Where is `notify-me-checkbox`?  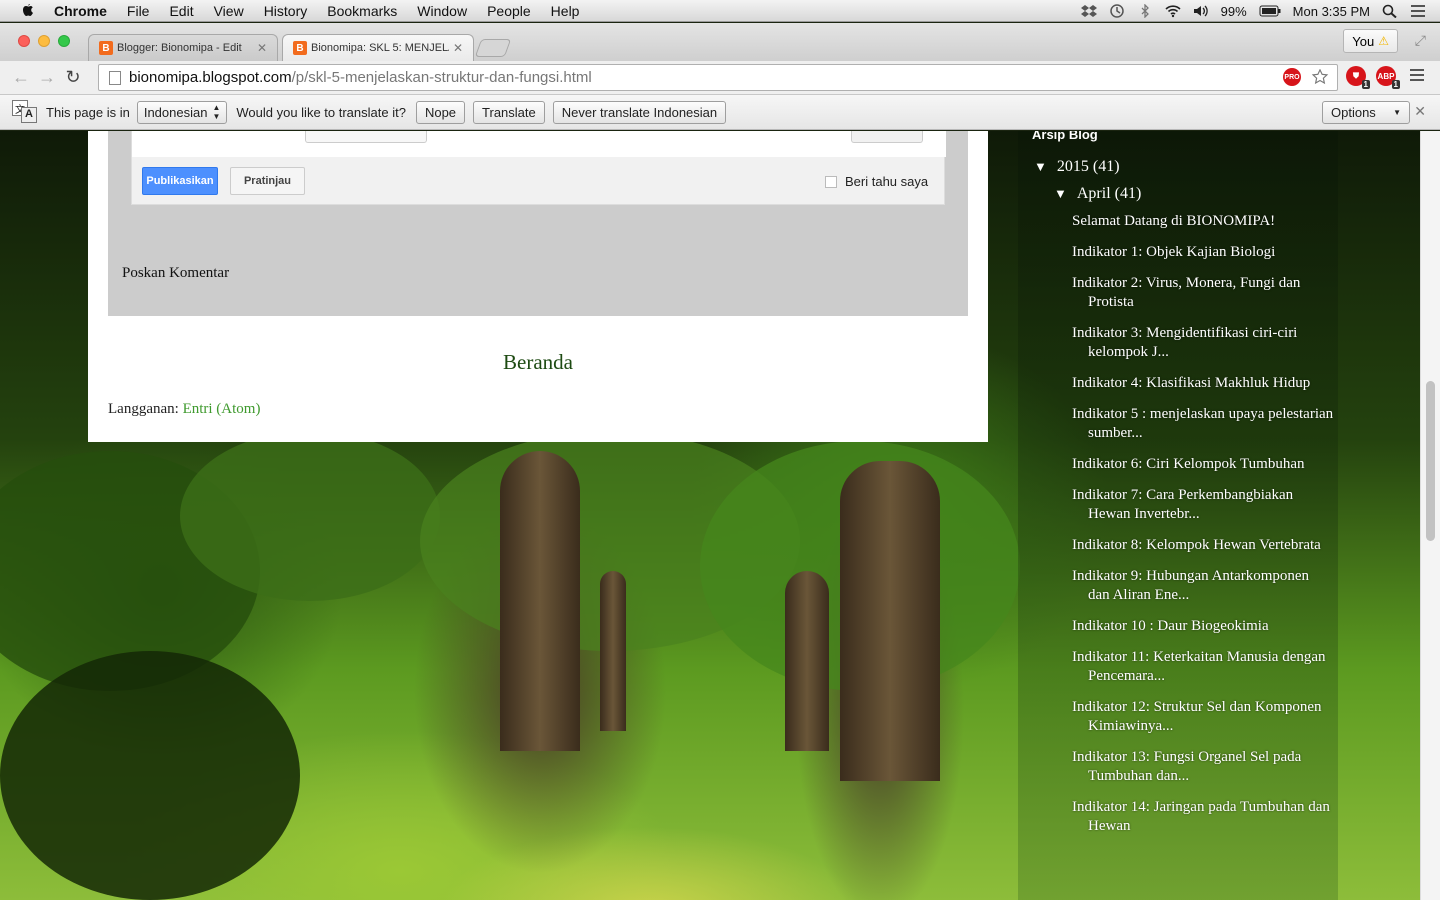 notify-me-checkbox is located at coordinates (831, 181).